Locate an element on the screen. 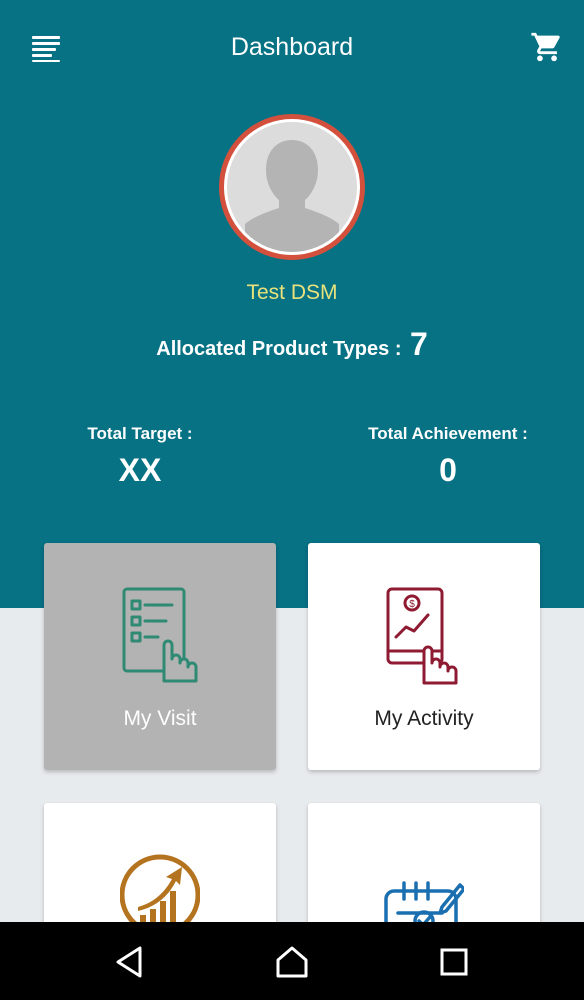 The width and height of the screenshot is (584, 1000). top-app-bar: Dashboard is located at coordinates (292, 49).